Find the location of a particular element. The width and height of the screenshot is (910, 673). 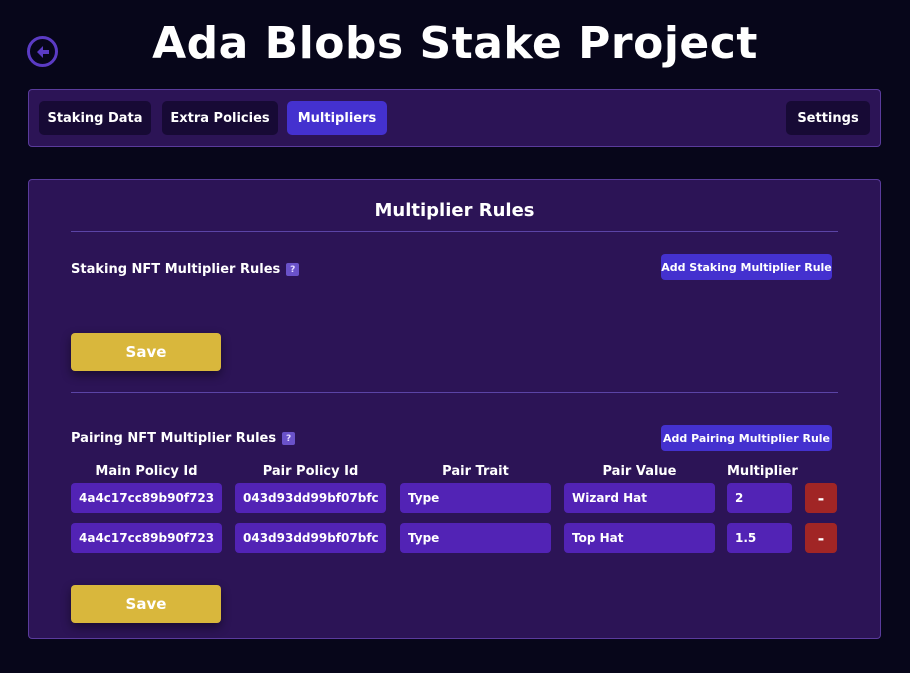

save-staking-button: Save is located at coordinates (146, 352).